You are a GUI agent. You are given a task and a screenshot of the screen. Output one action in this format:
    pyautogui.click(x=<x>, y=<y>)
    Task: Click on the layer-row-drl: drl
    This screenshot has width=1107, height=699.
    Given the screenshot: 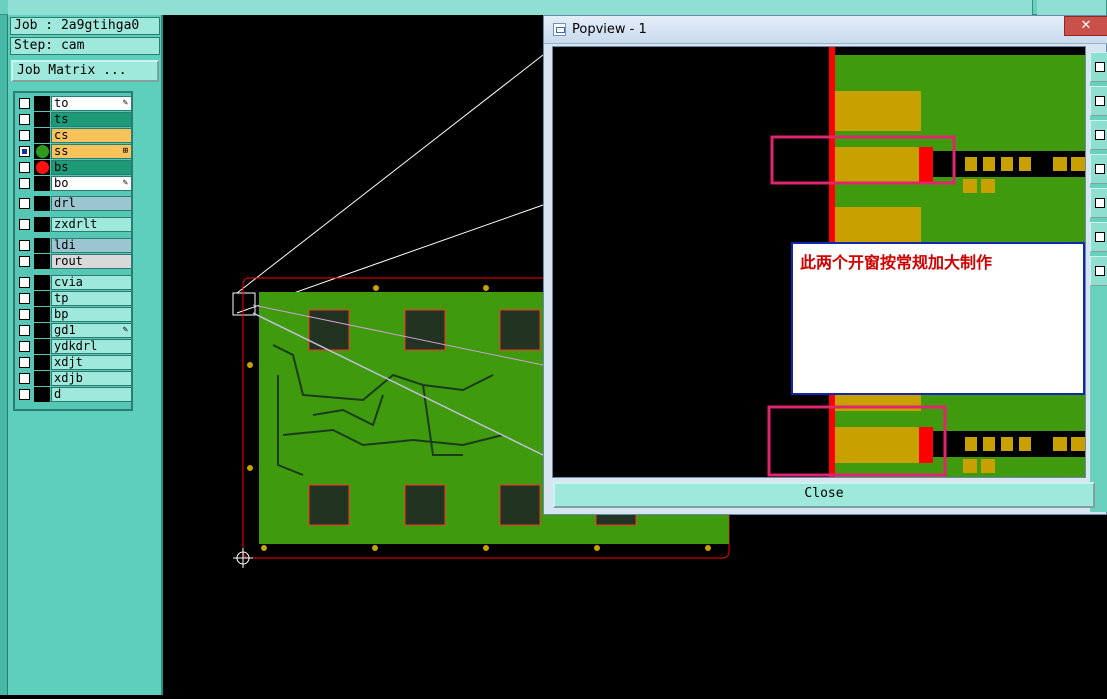 What is the action you would take?
    pyautogui.click(x=74, y=203)
    